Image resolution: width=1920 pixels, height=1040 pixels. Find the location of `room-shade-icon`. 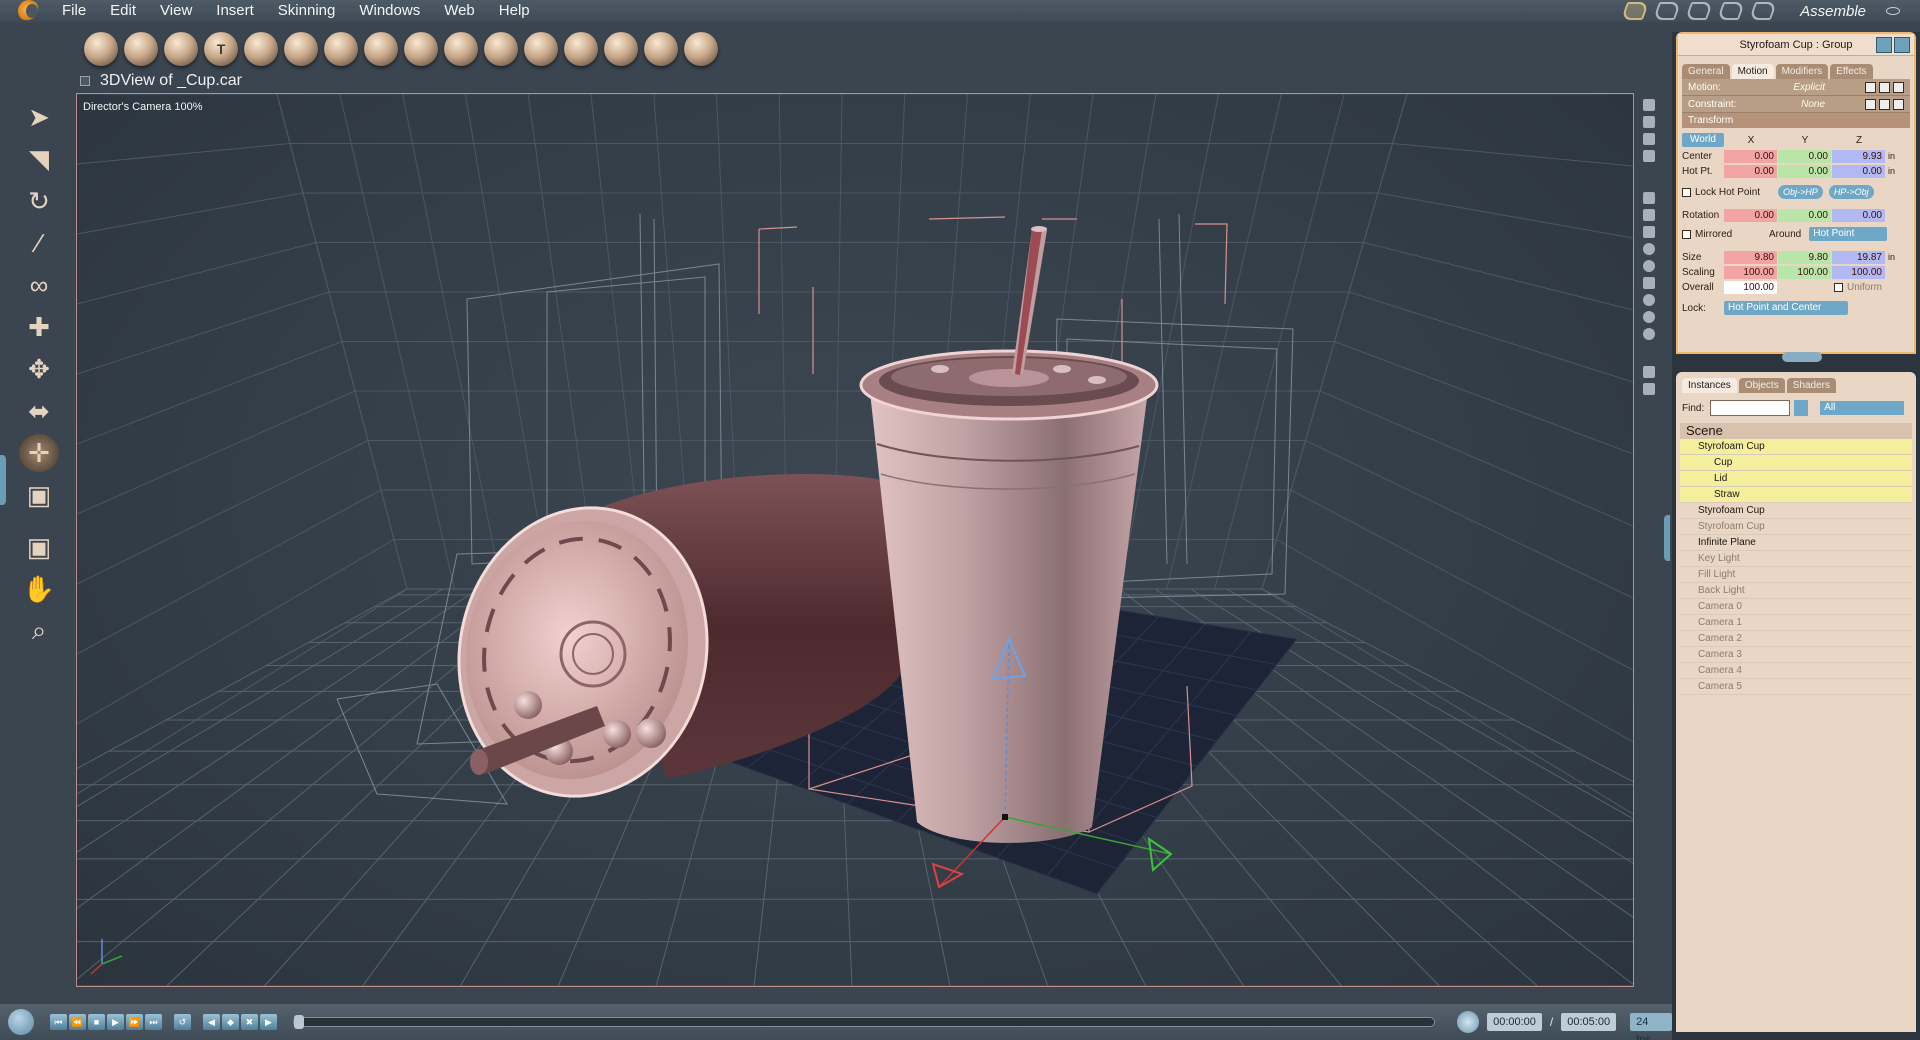

room-shade-icon is located at coordinates (1699, 11).